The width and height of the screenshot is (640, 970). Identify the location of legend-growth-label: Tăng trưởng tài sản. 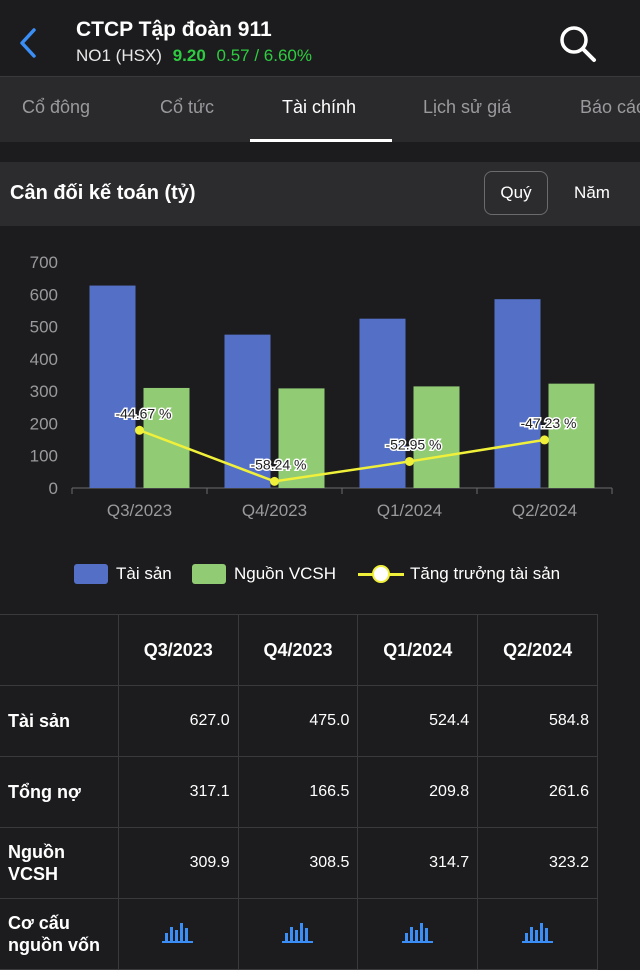
(485, 573).